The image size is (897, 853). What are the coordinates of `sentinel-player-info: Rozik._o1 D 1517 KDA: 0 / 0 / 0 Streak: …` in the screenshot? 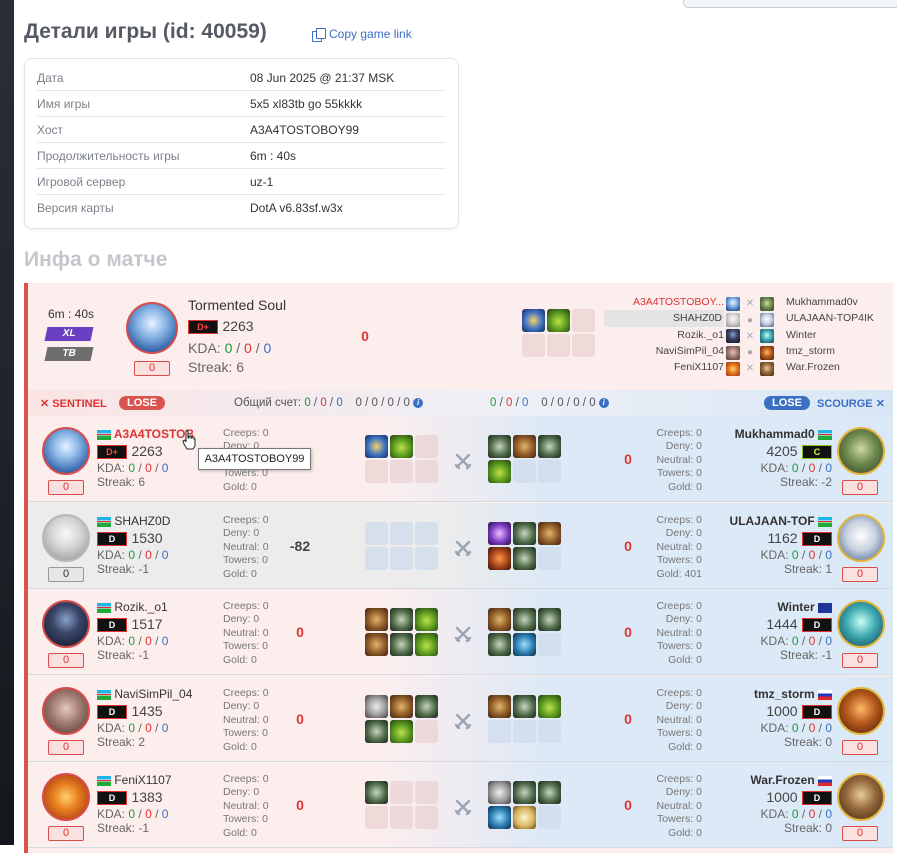 It's located at (145, 631).